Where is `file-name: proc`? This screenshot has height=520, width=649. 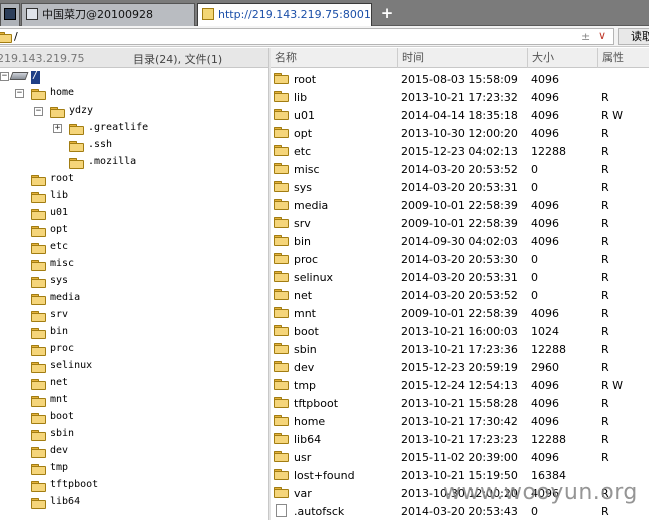 file-name: proc is located at coordinates (306, 259).